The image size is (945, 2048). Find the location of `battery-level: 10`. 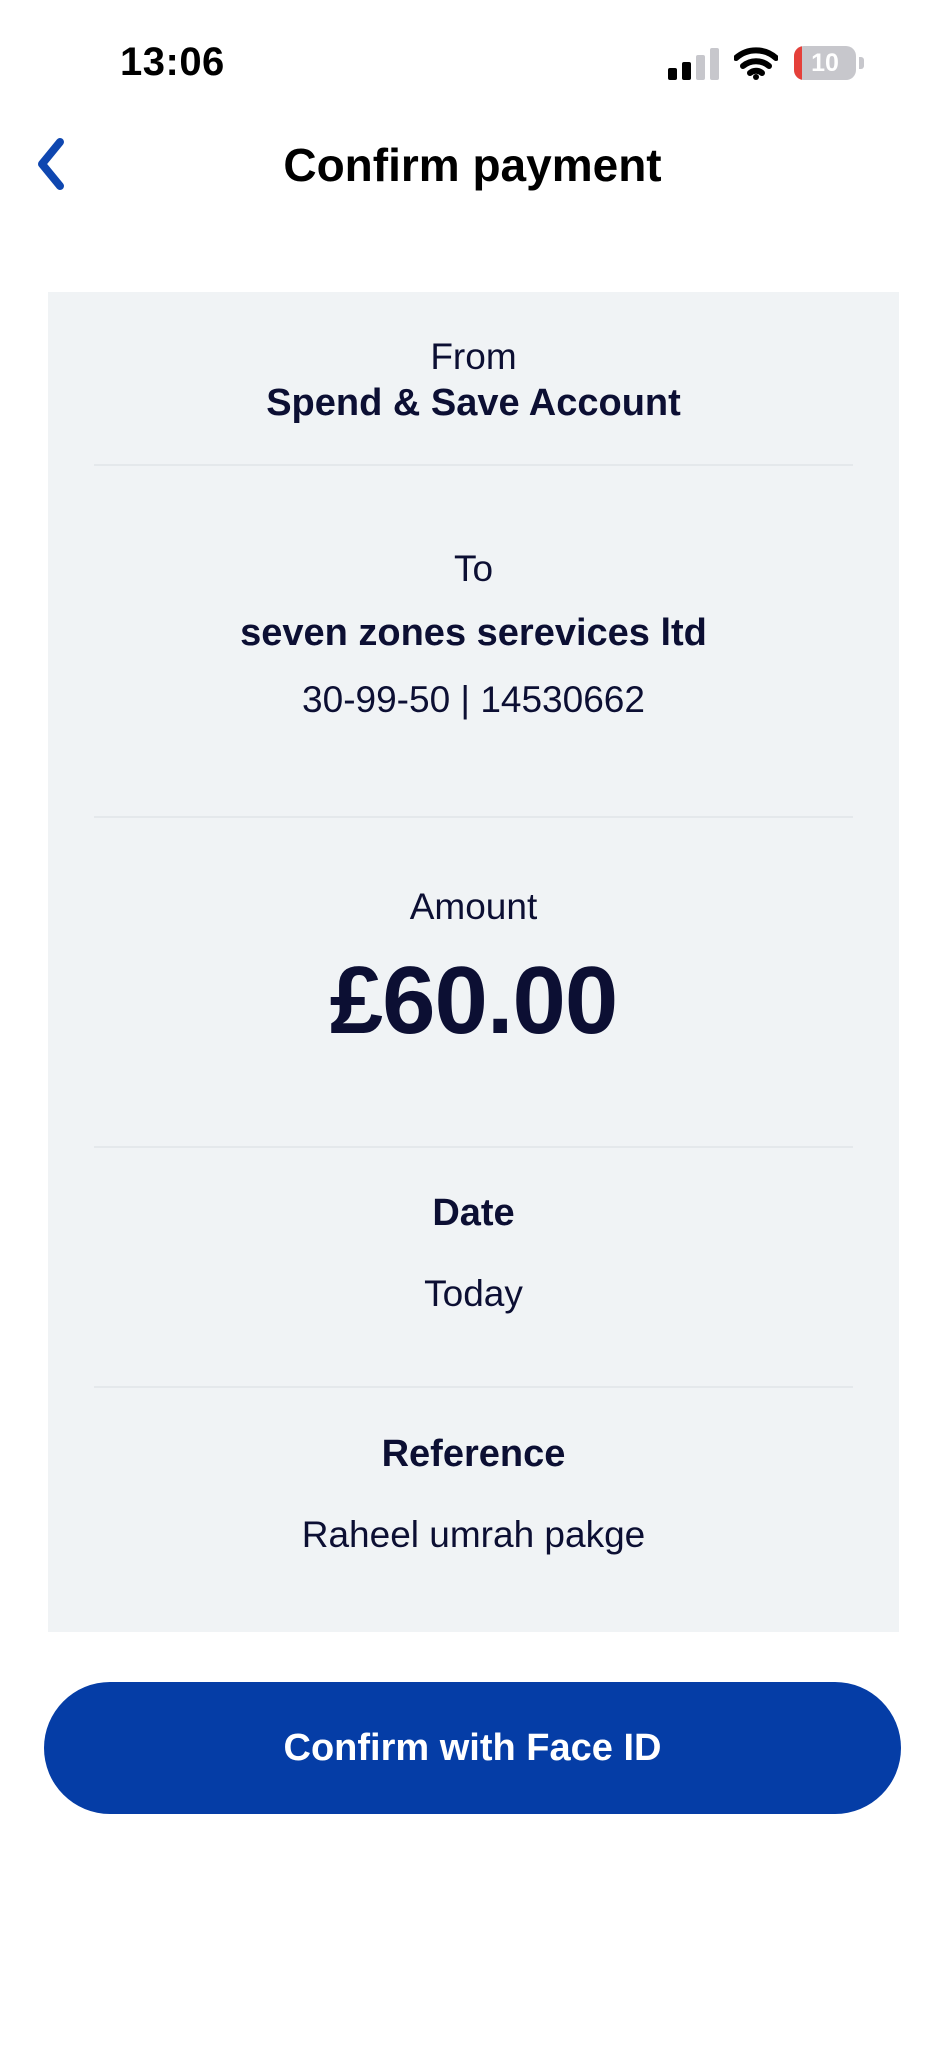

battery-level: 10 is located at coordinates (825, 63).